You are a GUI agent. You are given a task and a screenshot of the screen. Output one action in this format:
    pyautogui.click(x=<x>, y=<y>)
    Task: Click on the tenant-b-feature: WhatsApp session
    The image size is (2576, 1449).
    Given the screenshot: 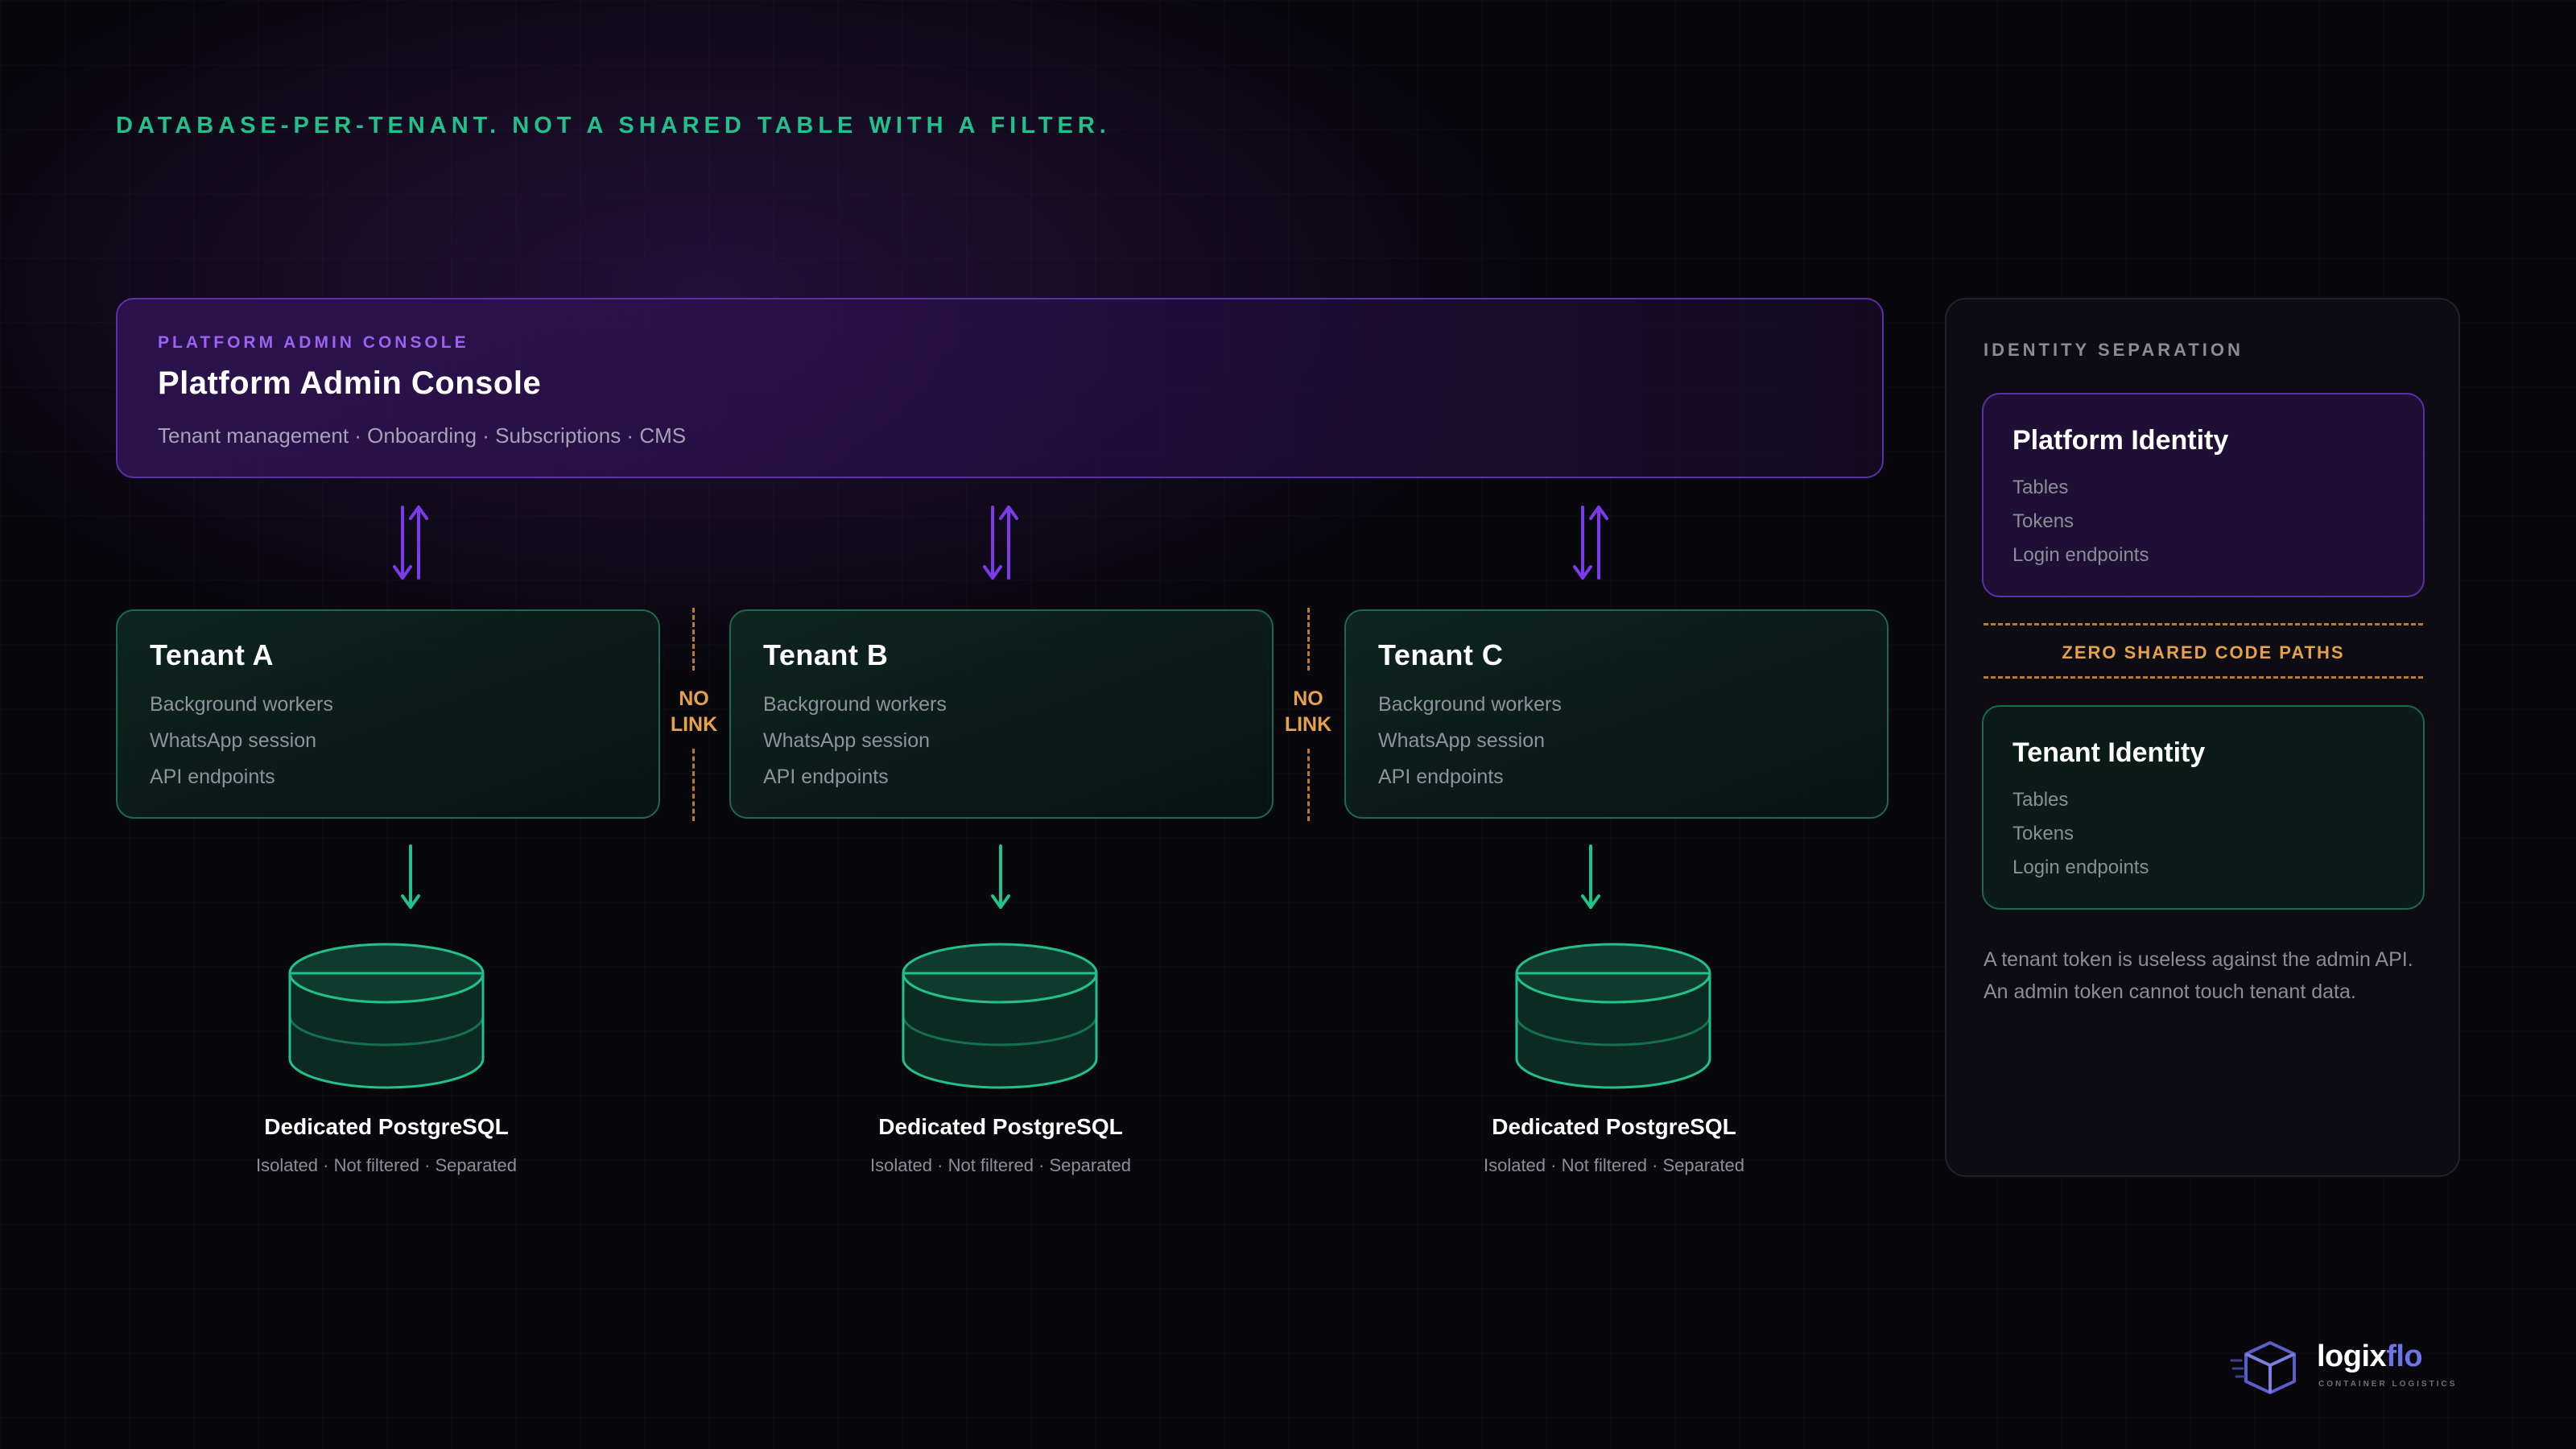 What is the action you would take?
    pyautogui.click(x=847, y=740)
    